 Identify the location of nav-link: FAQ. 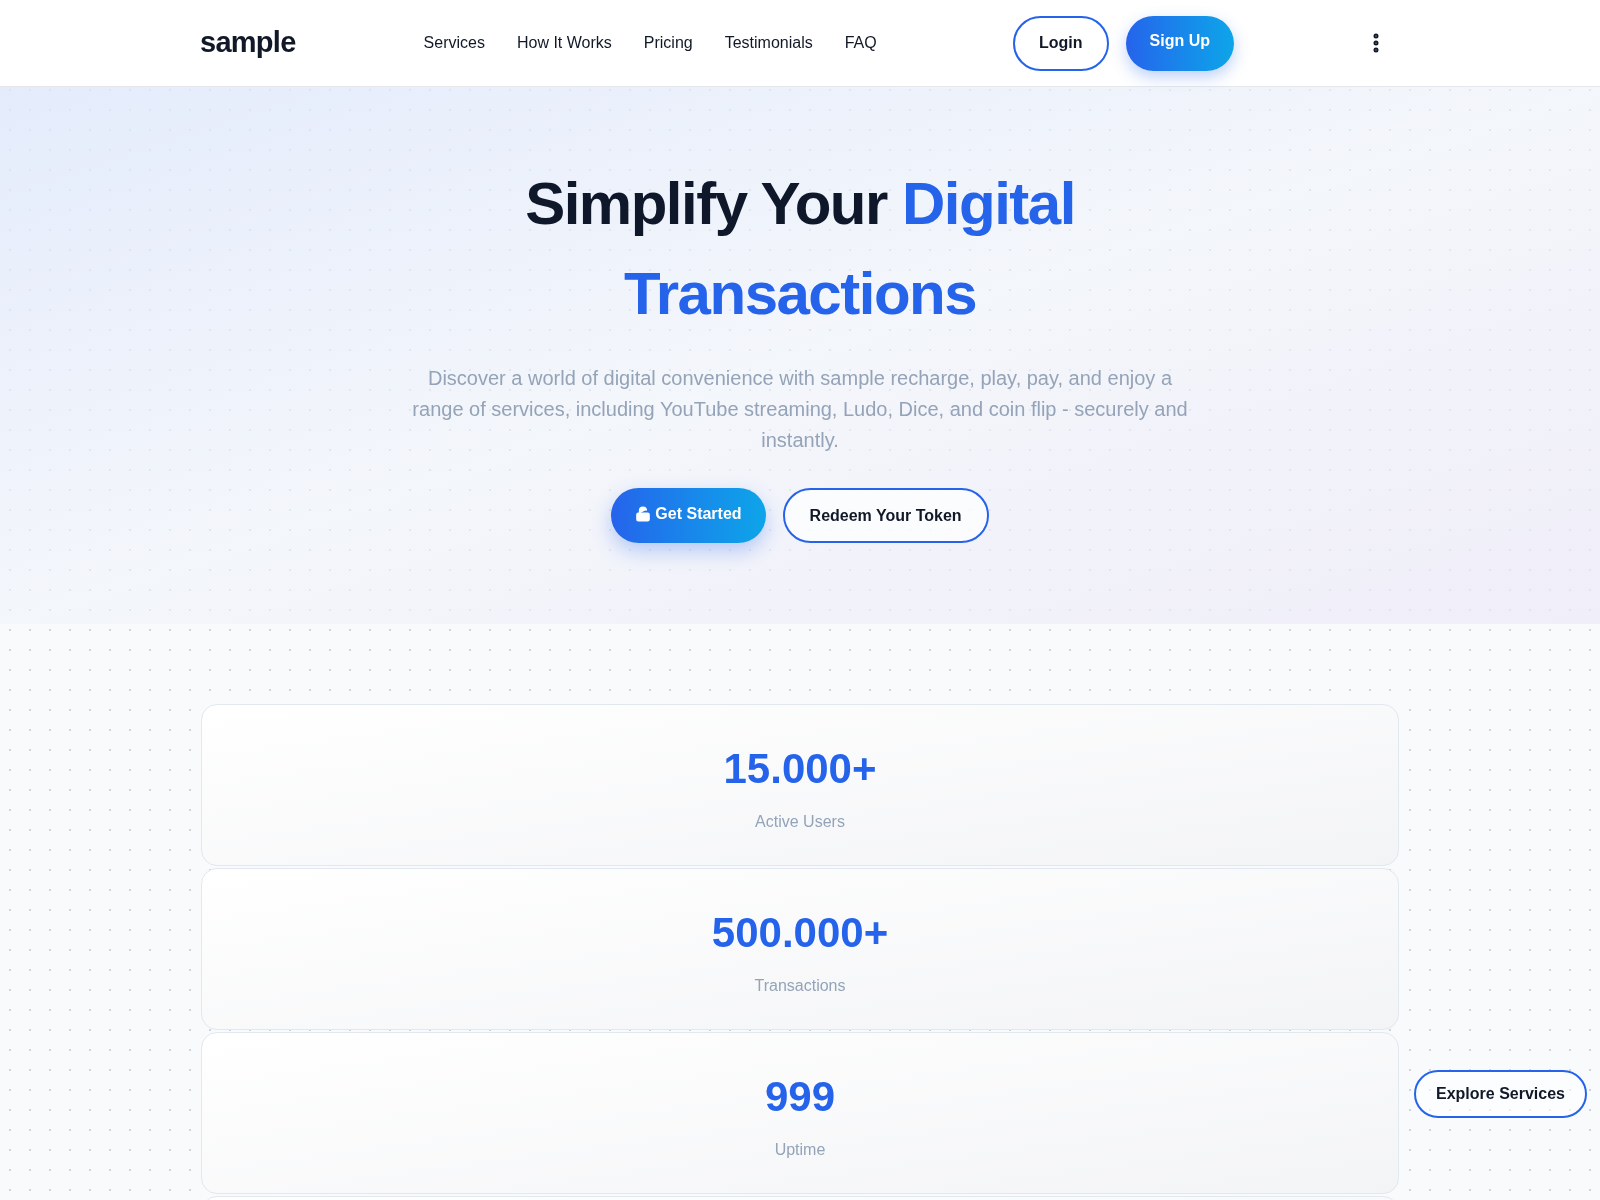
(860, 43).